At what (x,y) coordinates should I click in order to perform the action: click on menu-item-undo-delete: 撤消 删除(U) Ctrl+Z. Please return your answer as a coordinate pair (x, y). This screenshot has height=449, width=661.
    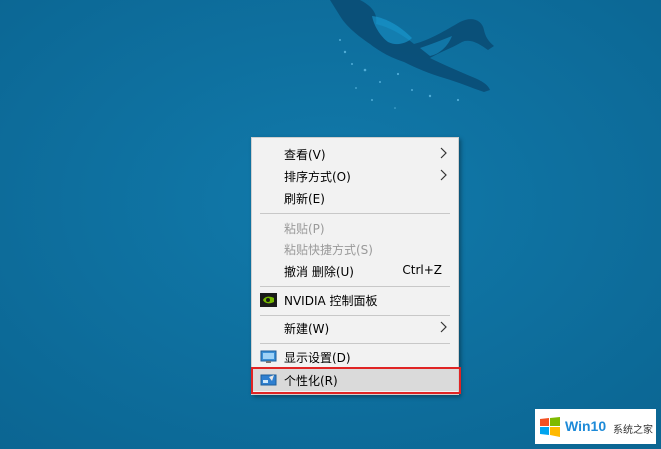
    Looking at the image, I should click on (355, 271).